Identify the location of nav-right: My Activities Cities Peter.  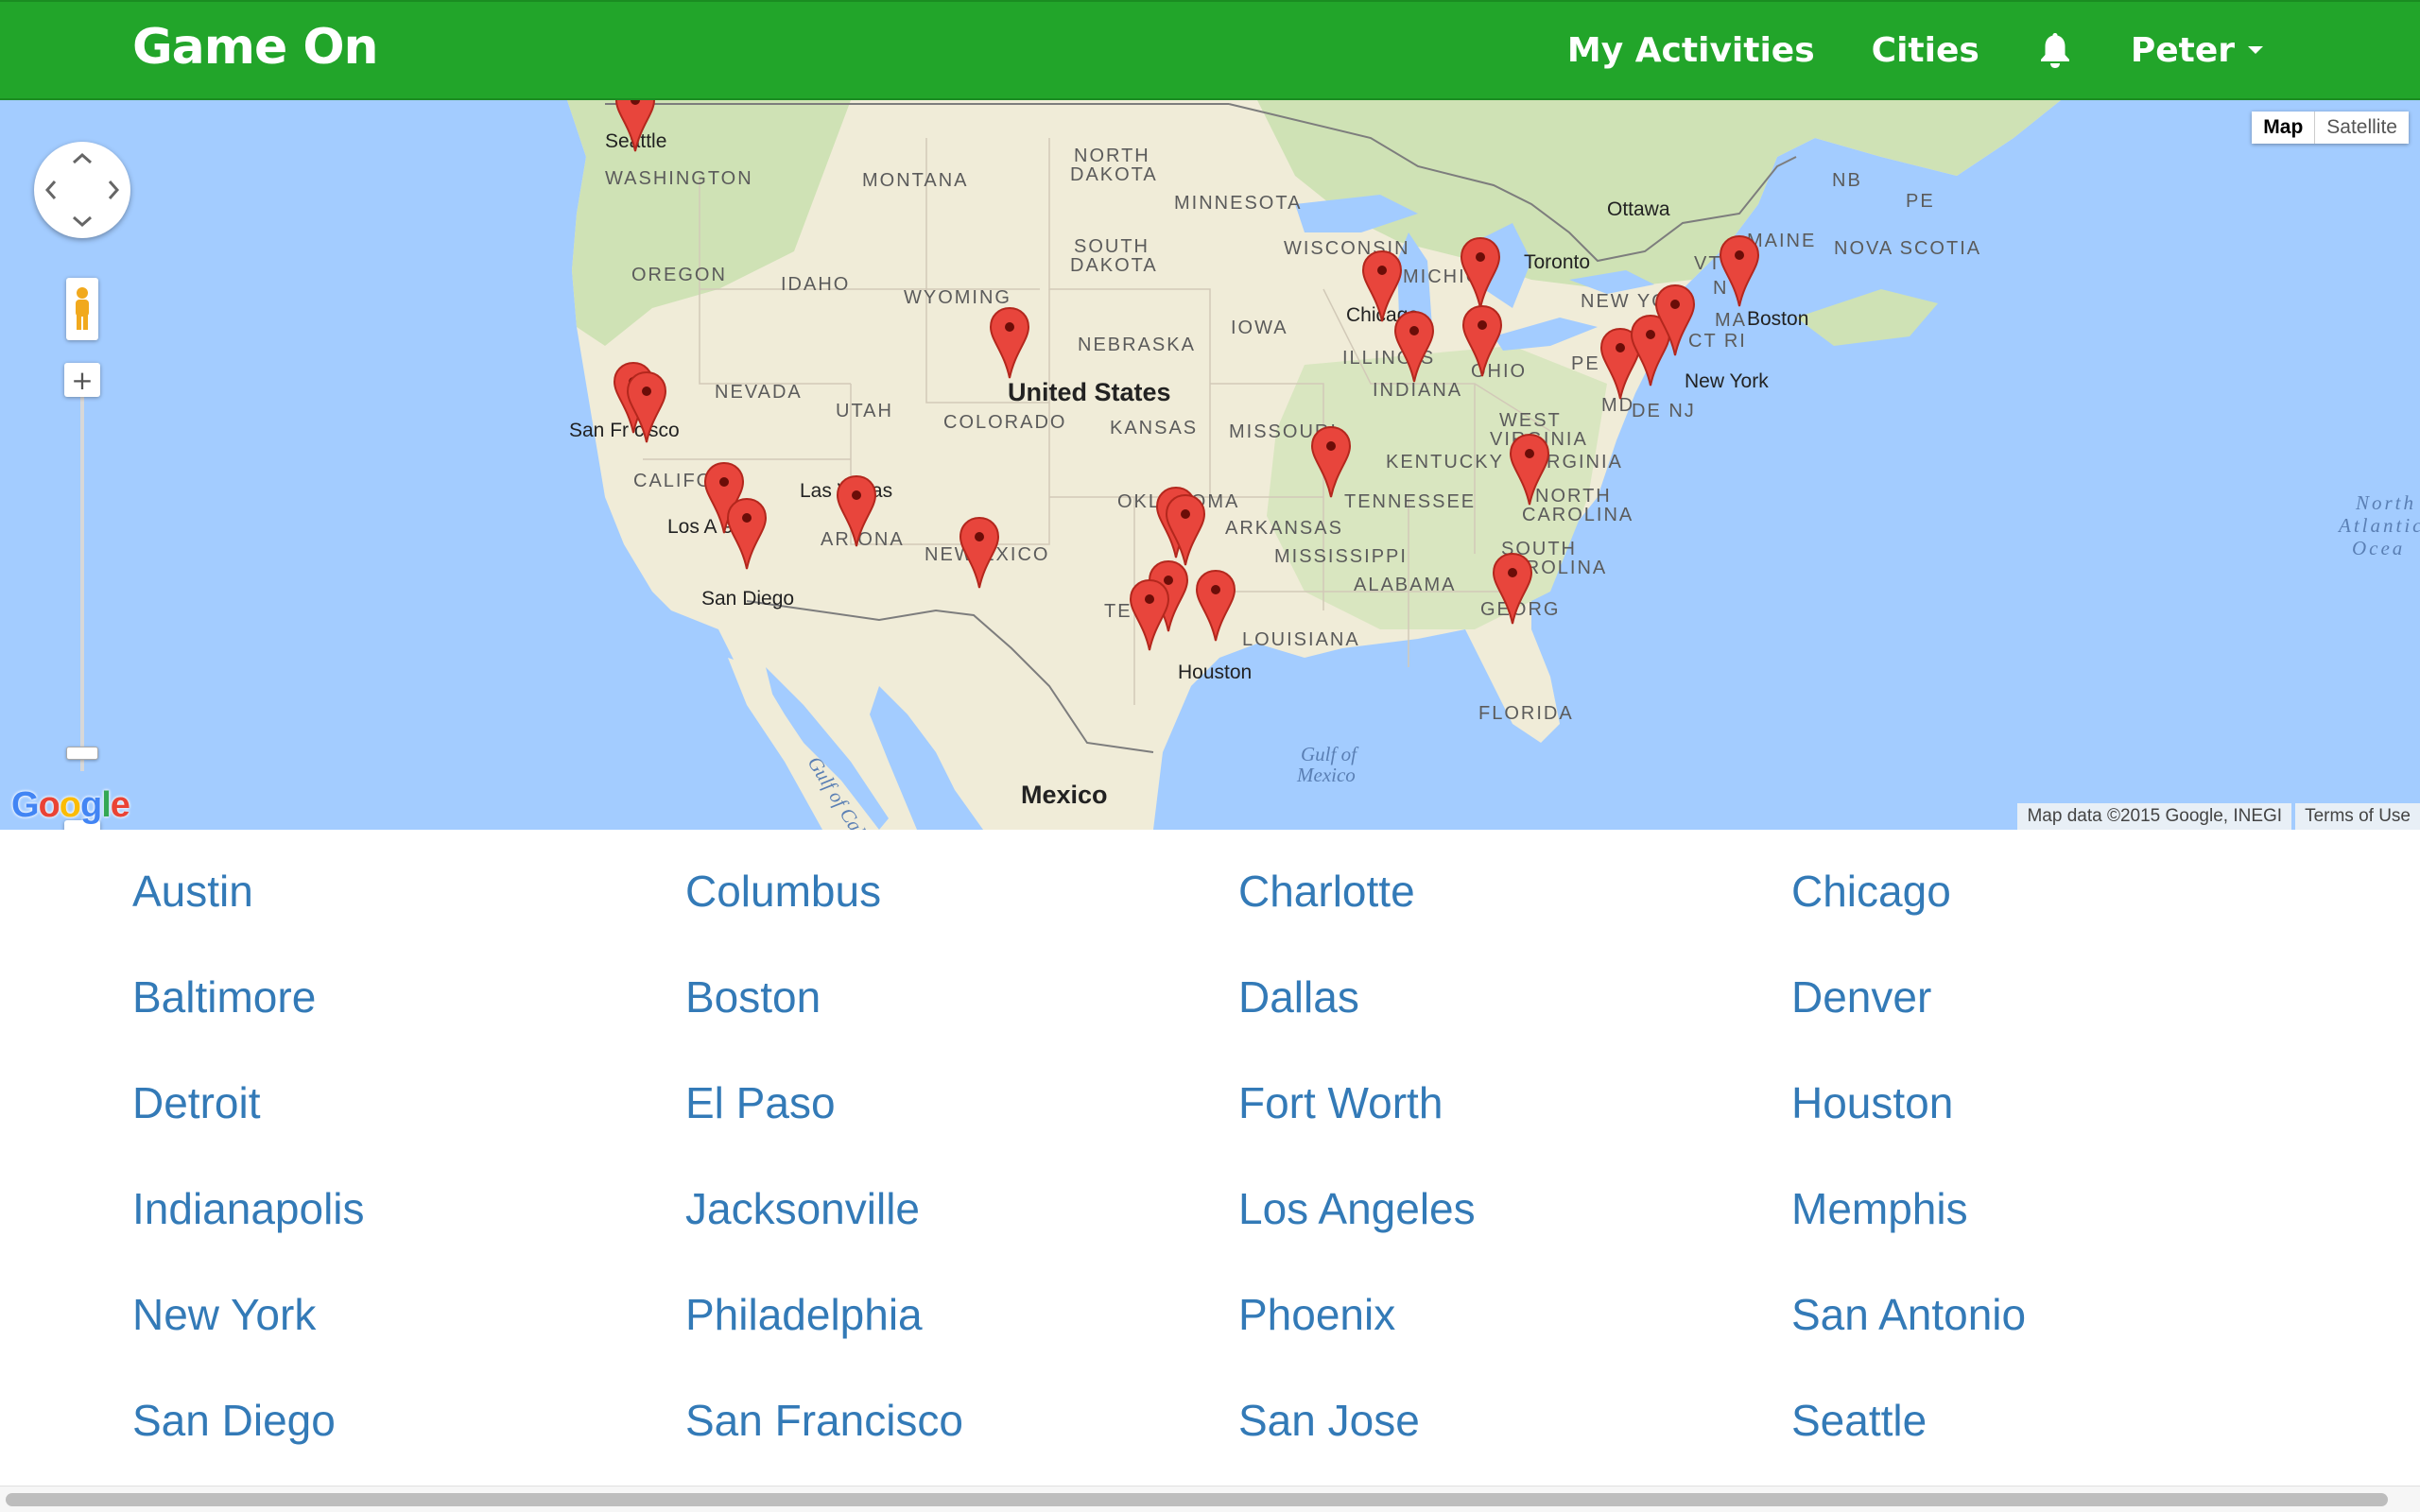
(1887, 50).